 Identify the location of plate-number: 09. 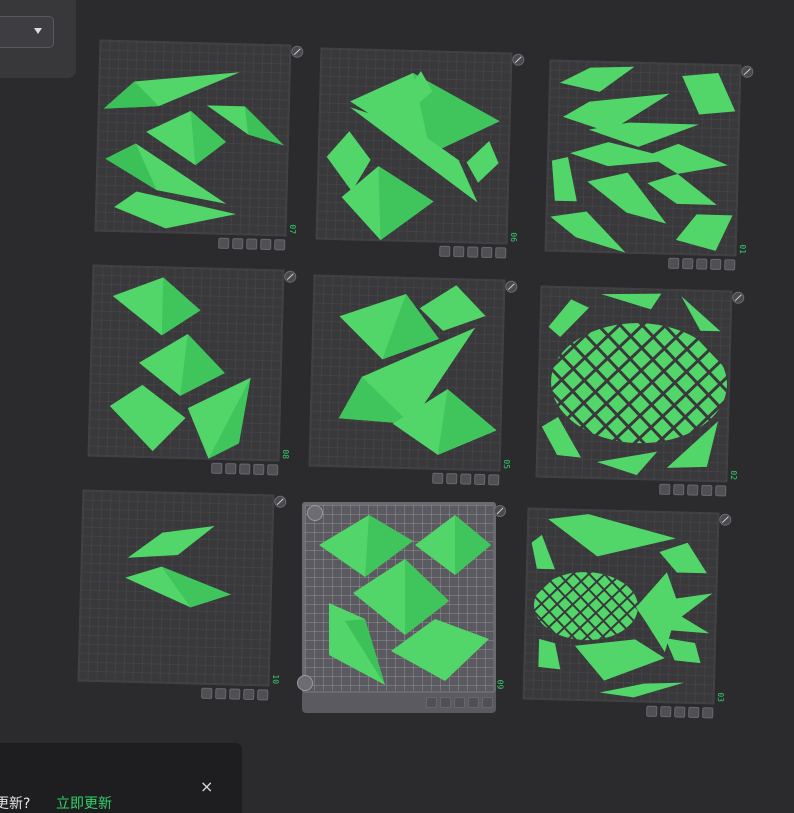
(500, 684).